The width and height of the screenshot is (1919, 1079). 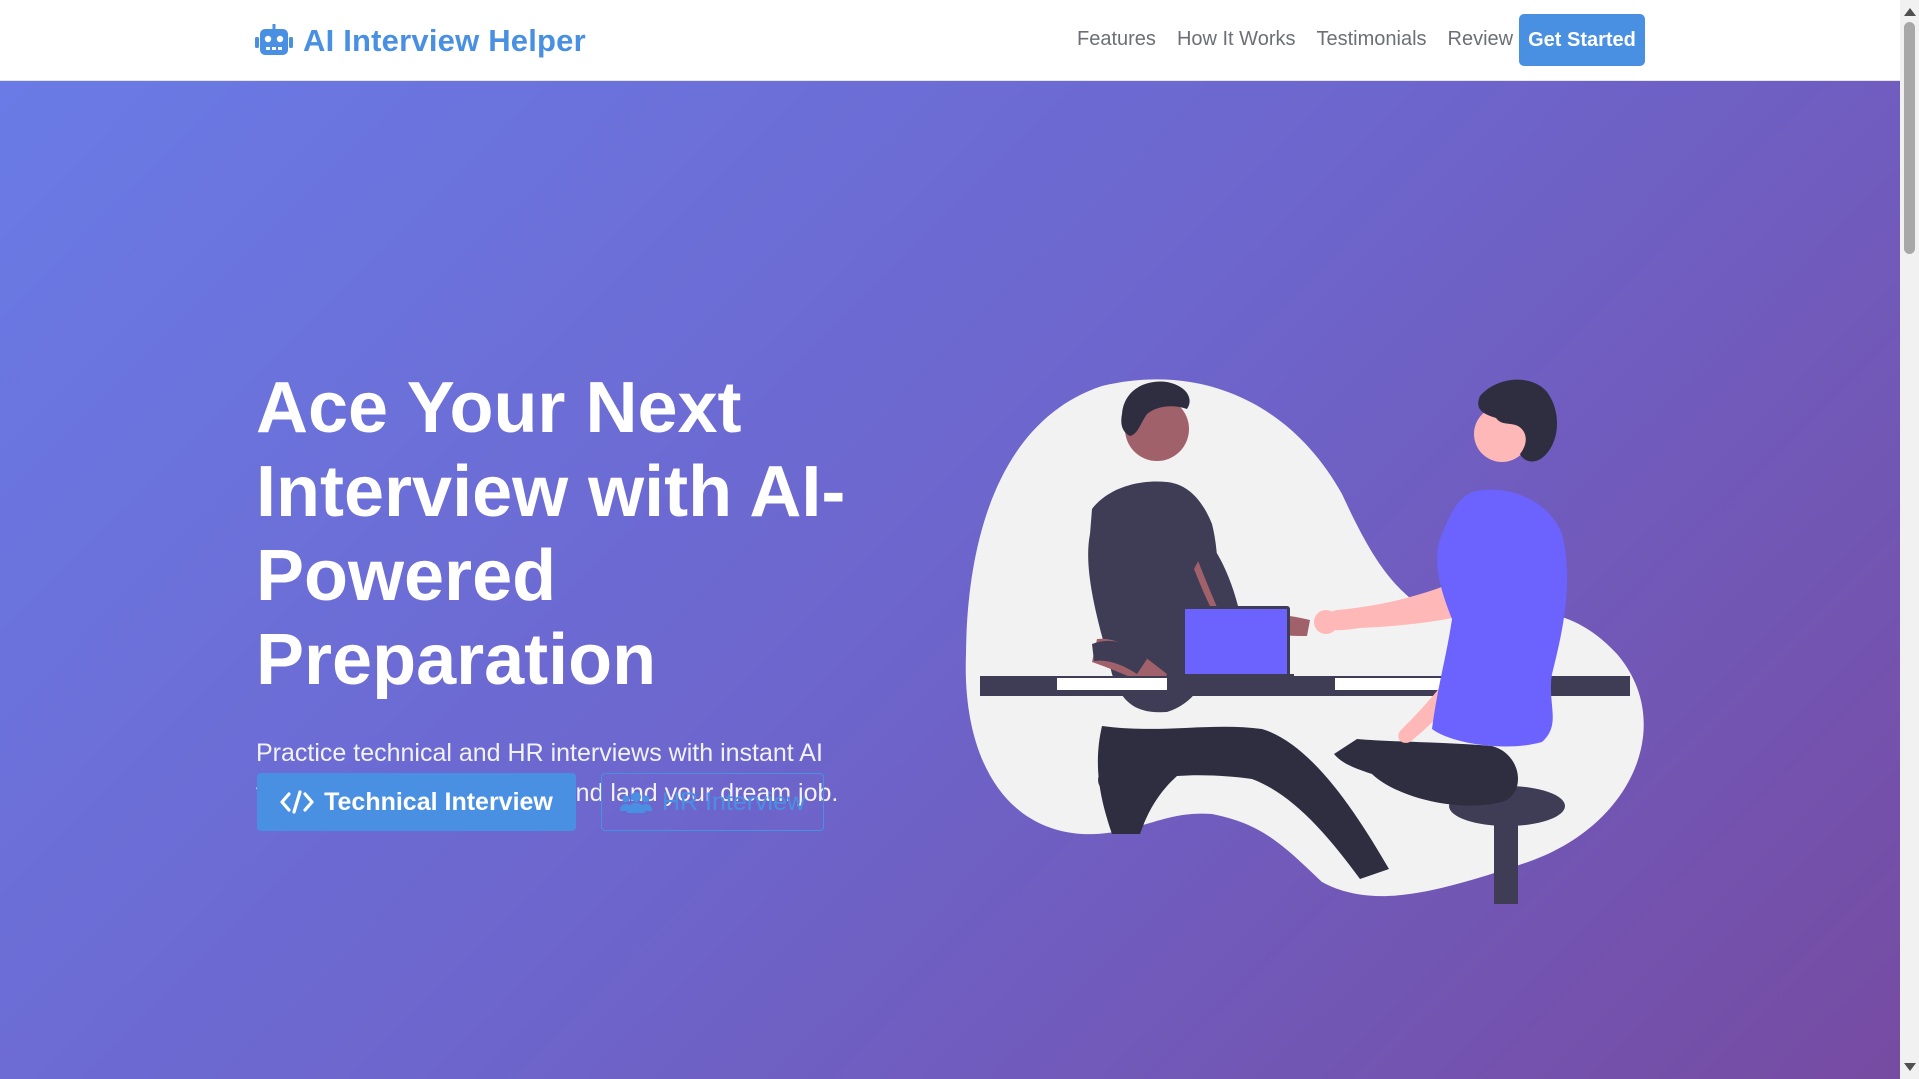 I want to click on technical-interview-button: Technical Interview, so click(x=416, y=802).